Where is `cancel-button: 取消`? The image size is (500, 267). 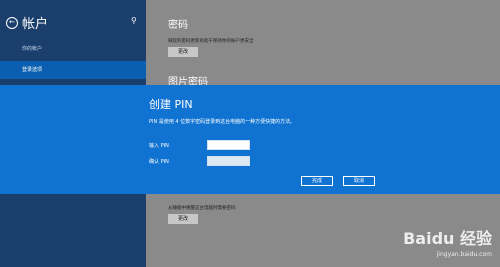
cancel-button: 取消 is located at coordinates (359, 181).